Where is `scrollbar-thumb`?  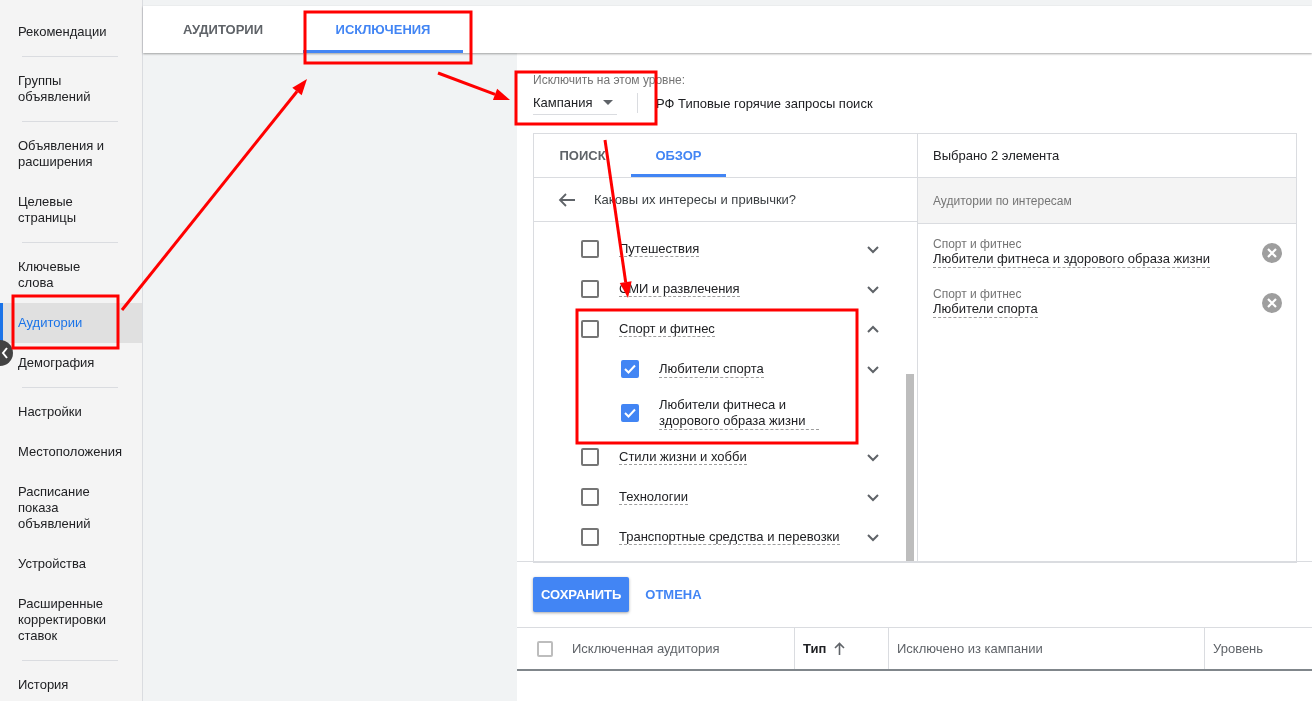
scrollbar-thumb is located at coordinates (910, 468).